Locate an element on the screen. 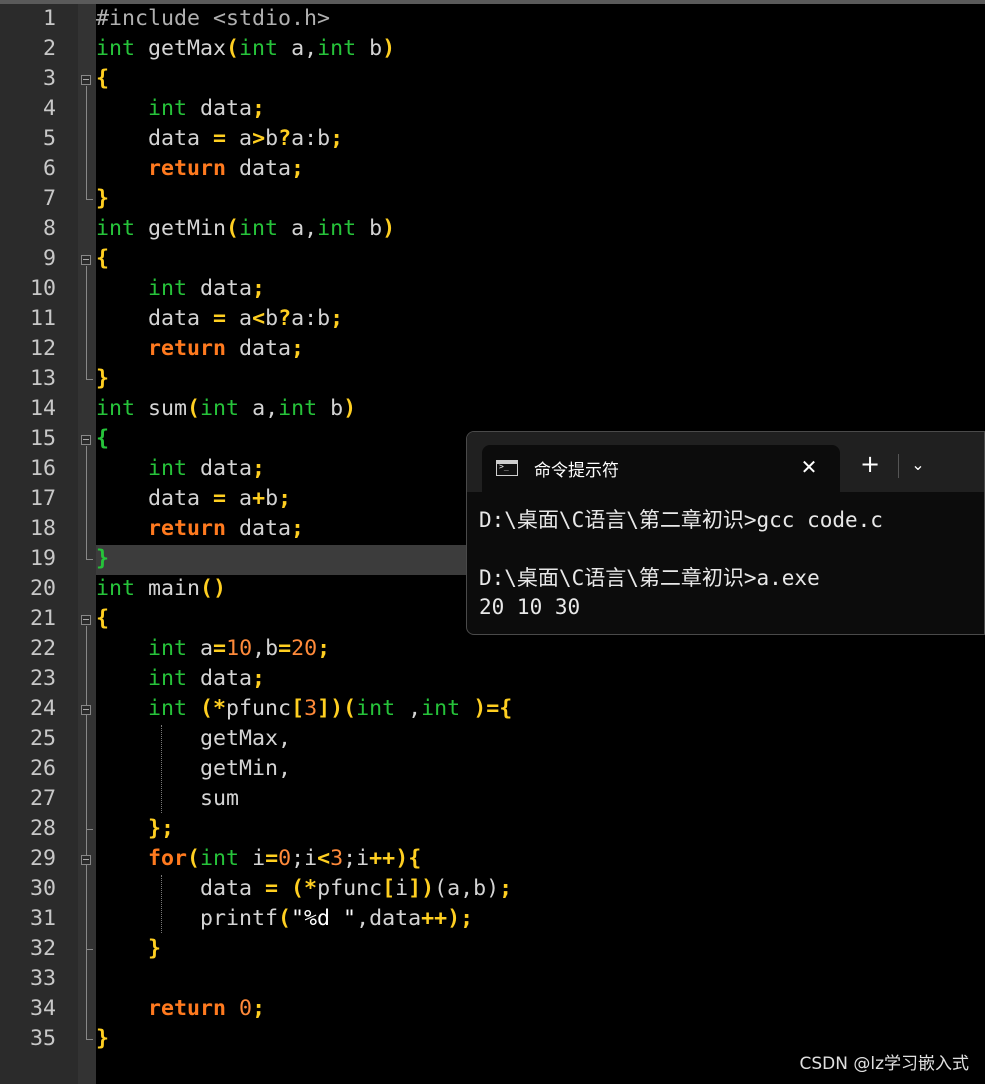  line-number: 25 is located at coordinates (42, 738).